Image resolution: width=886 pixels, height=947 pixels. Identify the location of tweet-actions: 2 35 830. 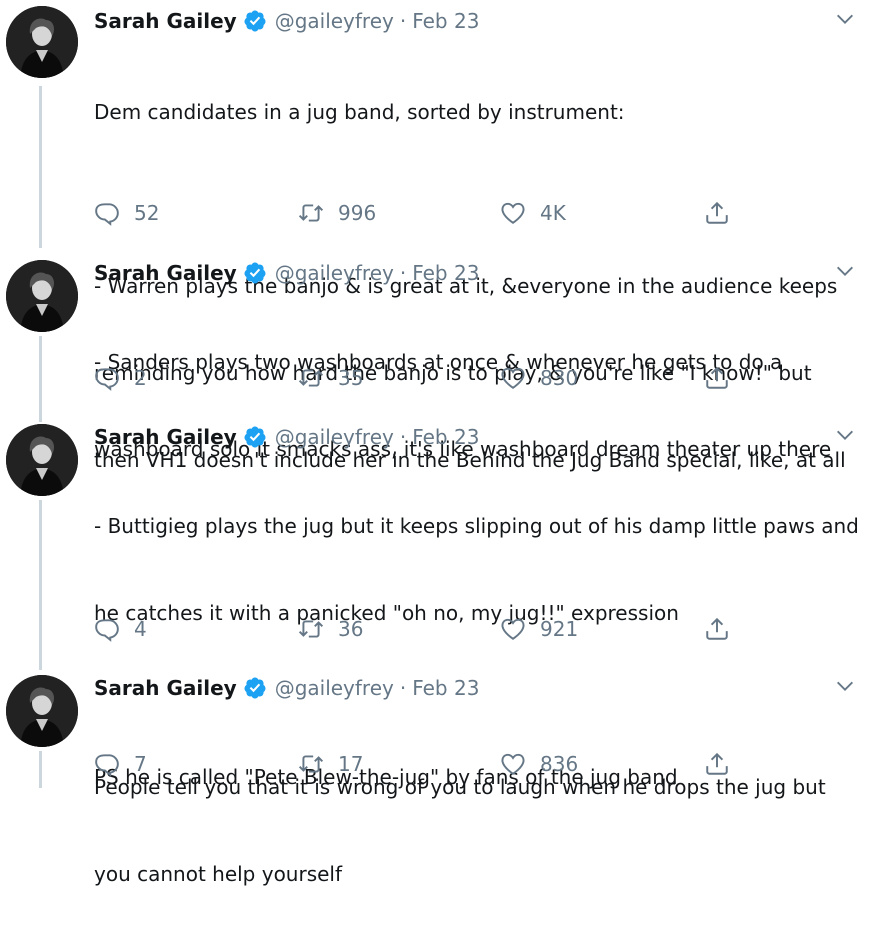
(474, 378).